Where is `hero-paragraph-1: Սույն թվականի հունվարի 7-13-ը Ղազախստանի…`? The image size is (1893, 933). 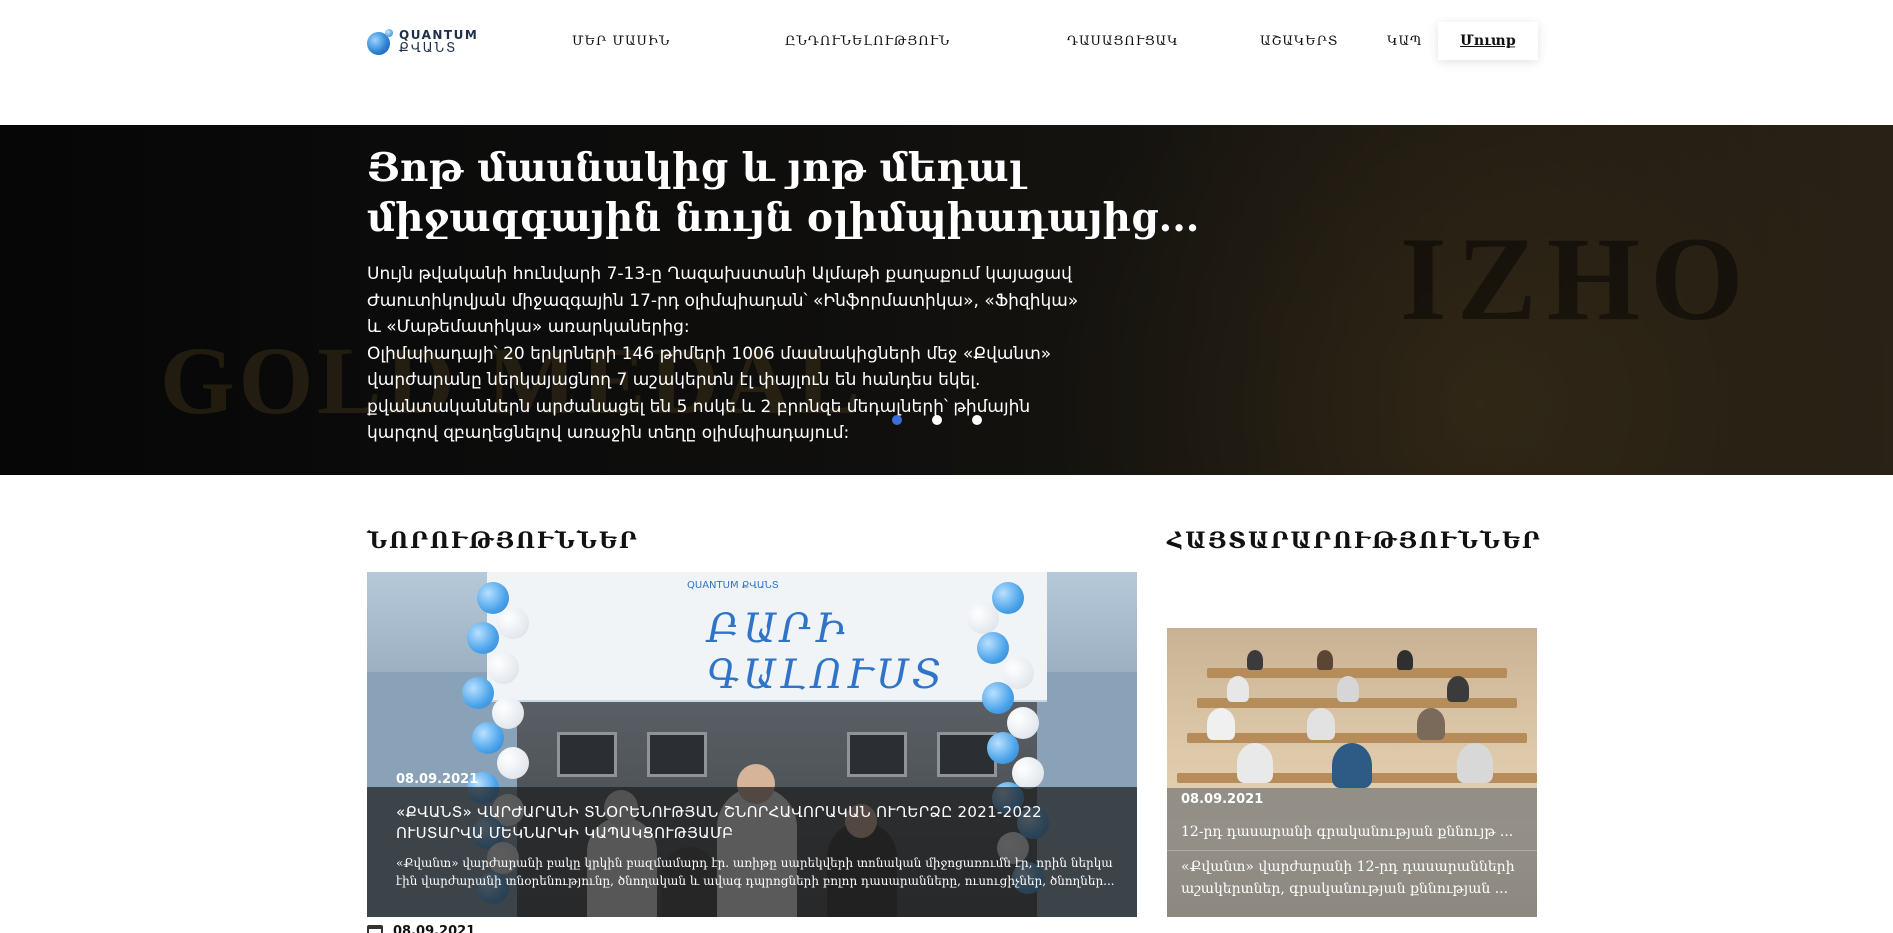
hero-paragraph-1: Սույն թվականի հունվարի 7-13-ը Ղազախստանի… is located at coordinates (723, 300).